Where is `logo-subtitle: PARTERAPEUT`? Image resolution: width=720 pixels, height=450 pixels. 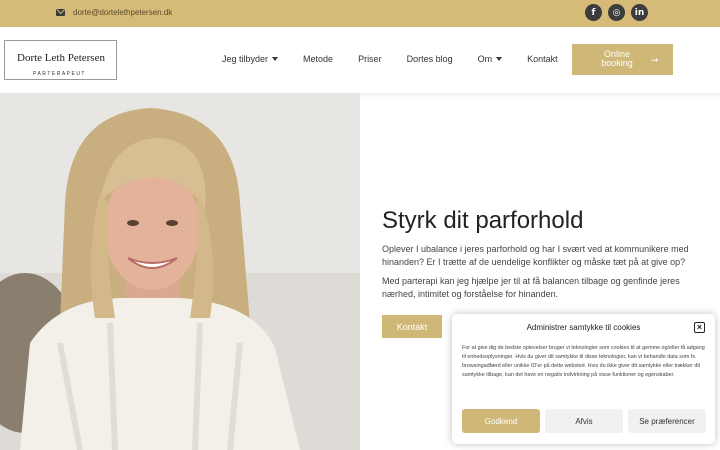 logo-subtitle: PARTERAPEUT is located at coordinates (59, 74).